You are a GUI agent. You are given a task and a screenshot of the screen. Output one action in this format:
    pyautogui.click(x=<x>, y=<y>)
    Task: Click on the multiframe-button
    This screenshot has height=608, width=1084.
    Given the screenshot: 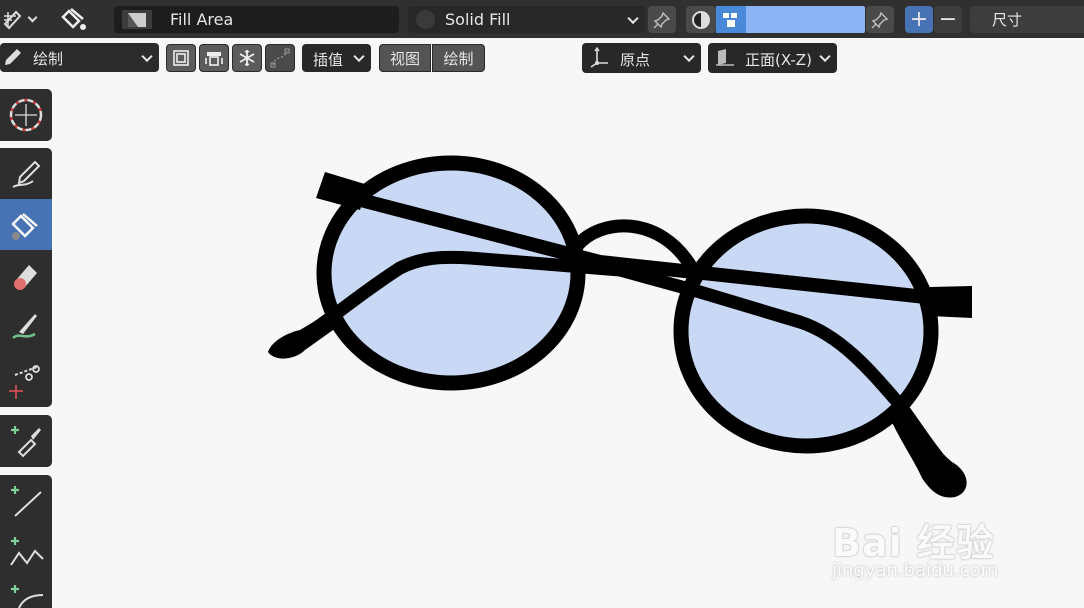 What is the action you would take?
    pyautogui.click(x=214, y=58)
    